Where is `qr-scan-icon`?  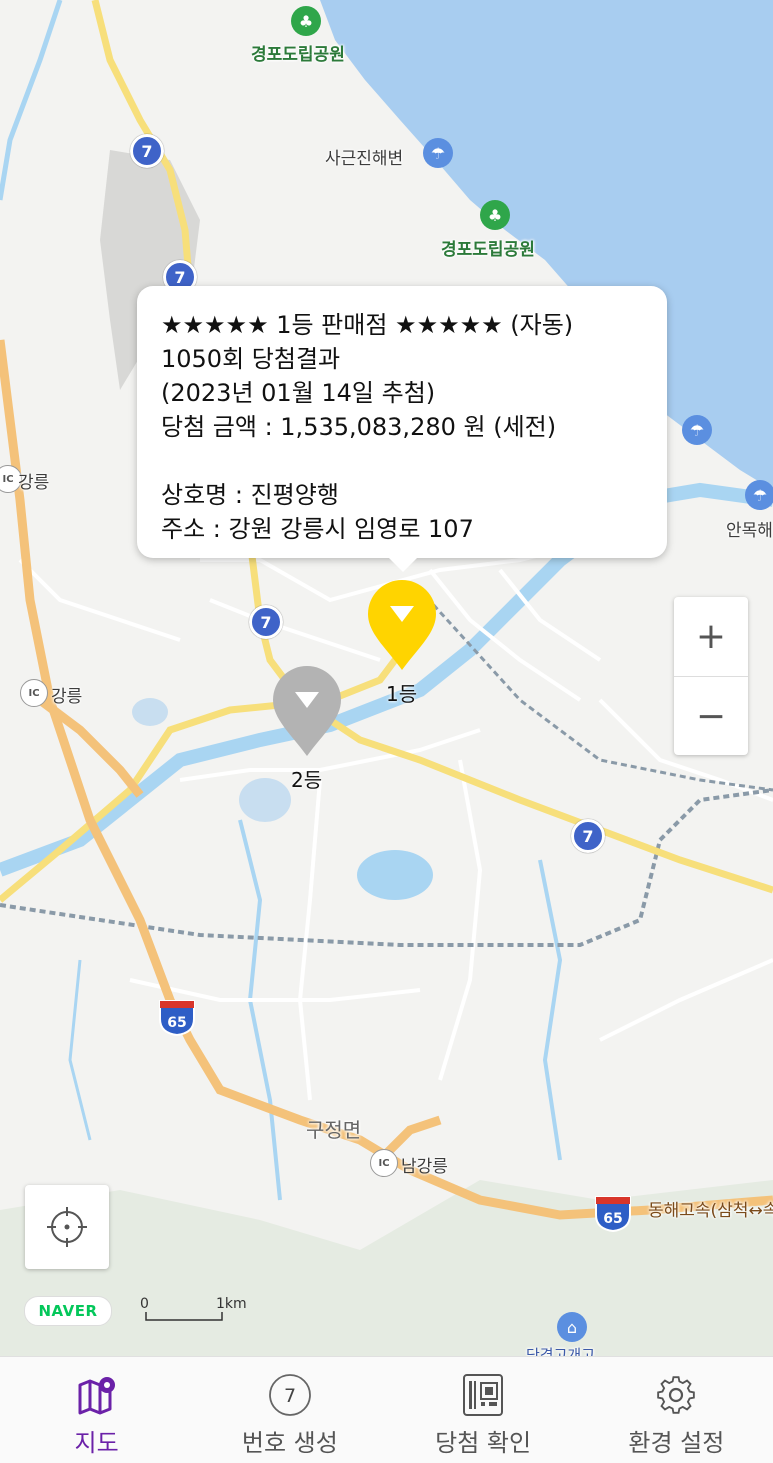
qr-scan-icon is located at coordinates (483, 1395).